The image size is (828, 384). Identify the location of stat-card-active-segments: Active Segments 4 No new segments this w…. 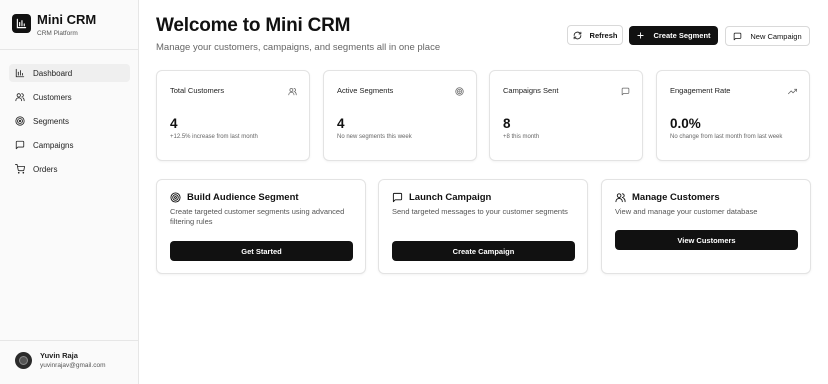
(400, 115).